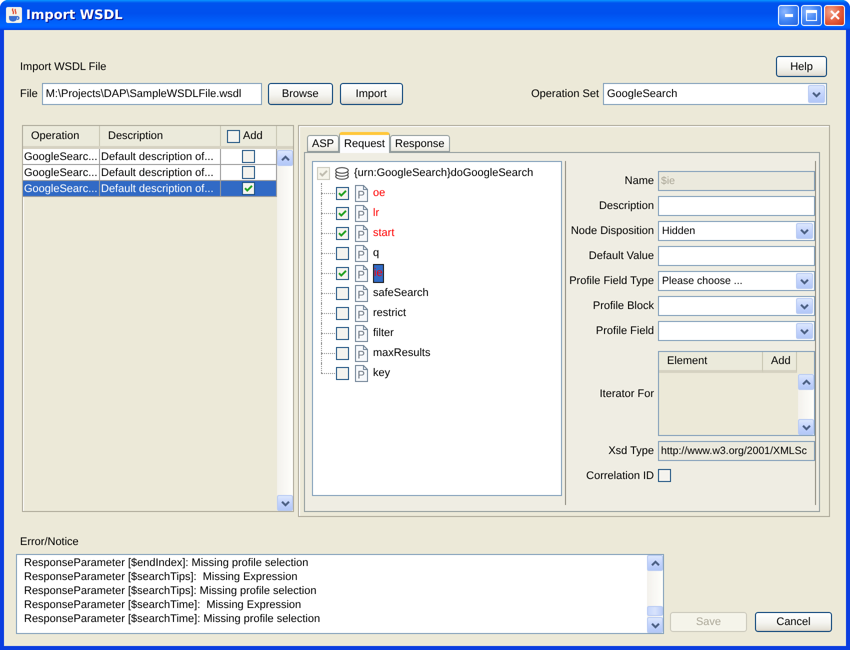 This screenshot has height=650, width=850. What do you see at coordinates (160, 136) in the screenshot?
I see `column-header: Description` at bounding box center [160, 136].